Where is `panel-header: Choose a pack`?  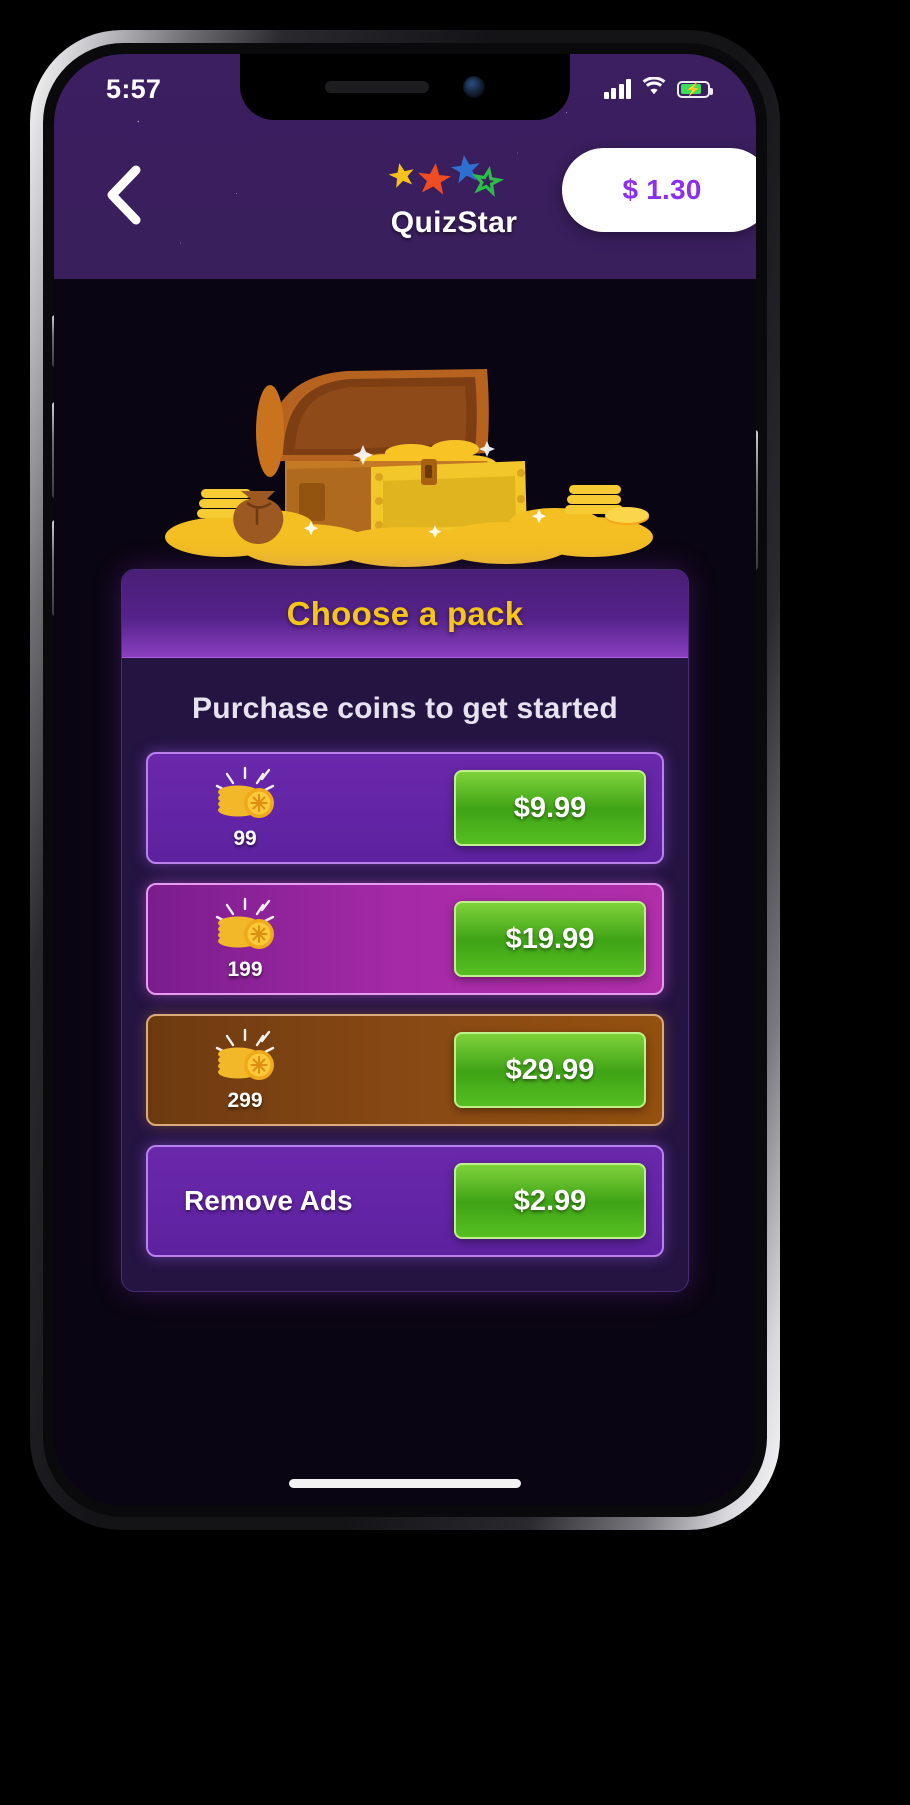
panel-header: Choose a pack is located at coordinates (405, 614).